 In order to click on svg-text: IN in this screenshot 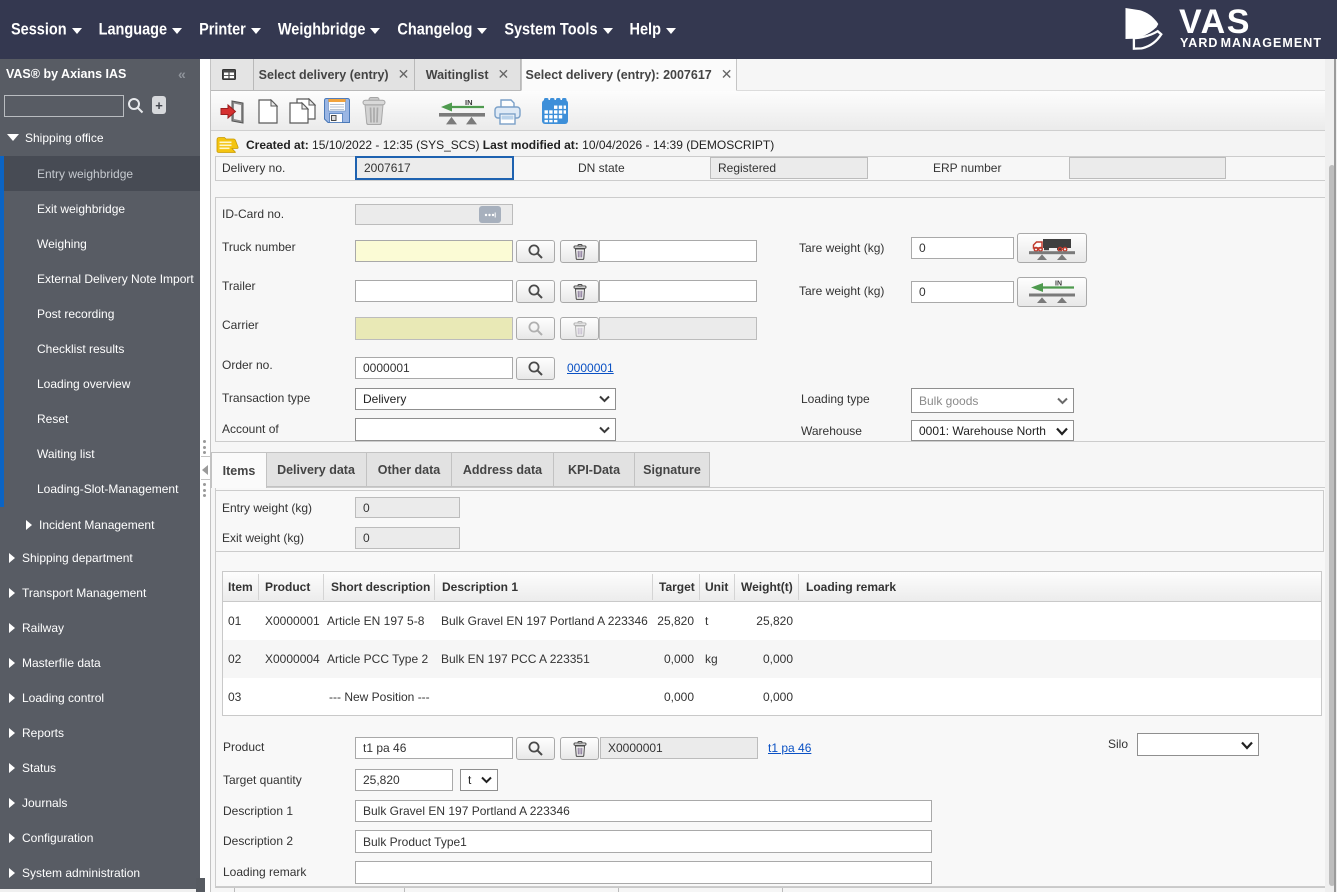, I will do `click(469, 102)`.